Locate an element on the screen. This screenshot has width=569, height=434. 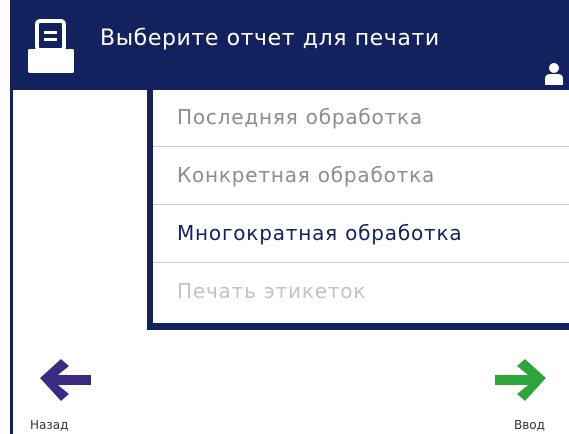
page-title: Выберите отчет для печати is located at coordinates (270, 38).